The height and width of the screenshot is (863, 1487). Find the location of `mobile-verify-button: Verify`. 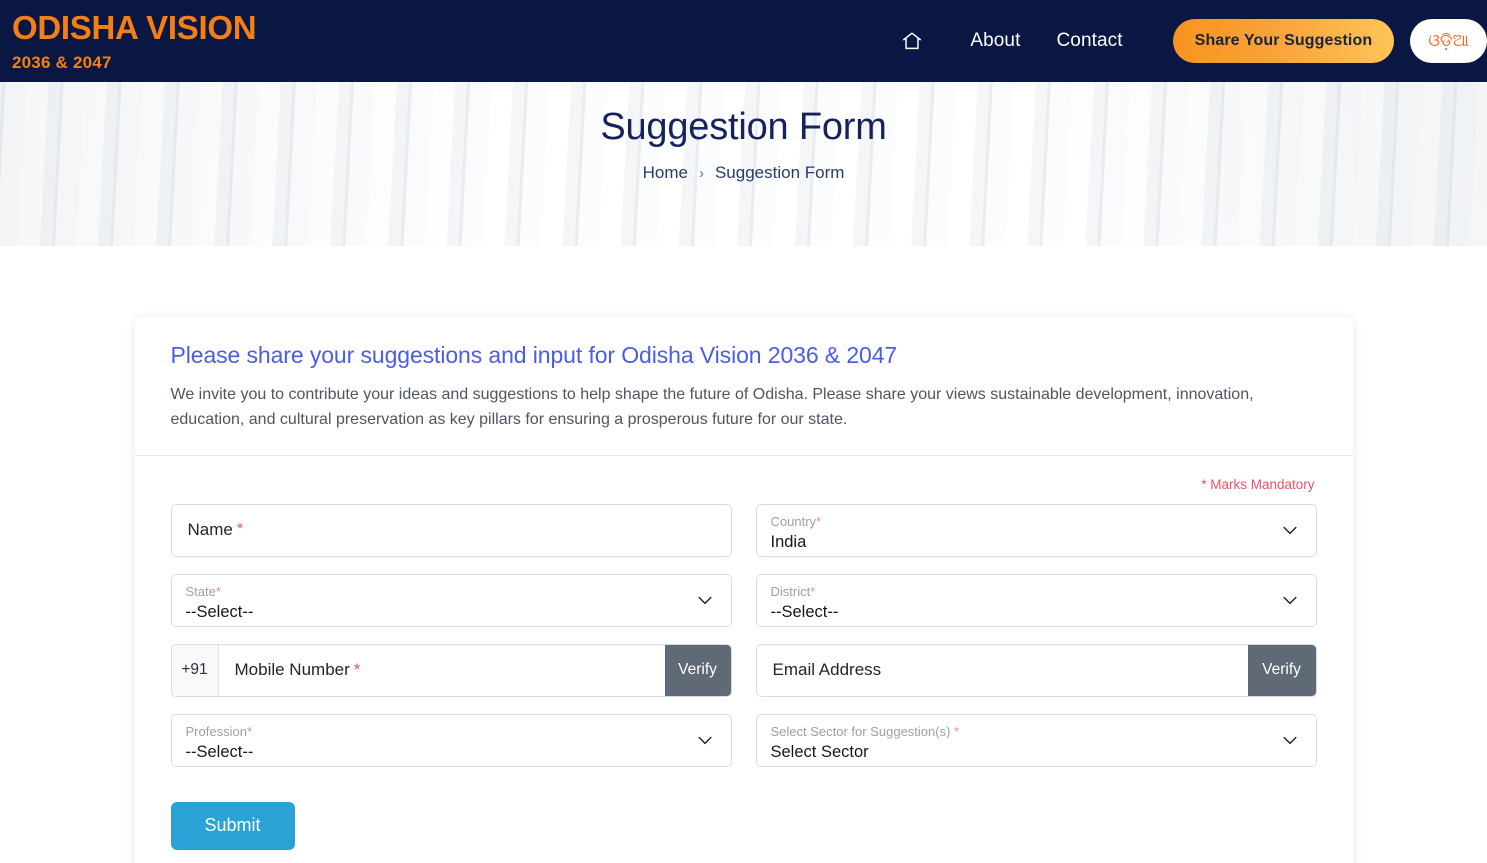

mobile-verify-button: Verify is located at coordinates (697, 670).